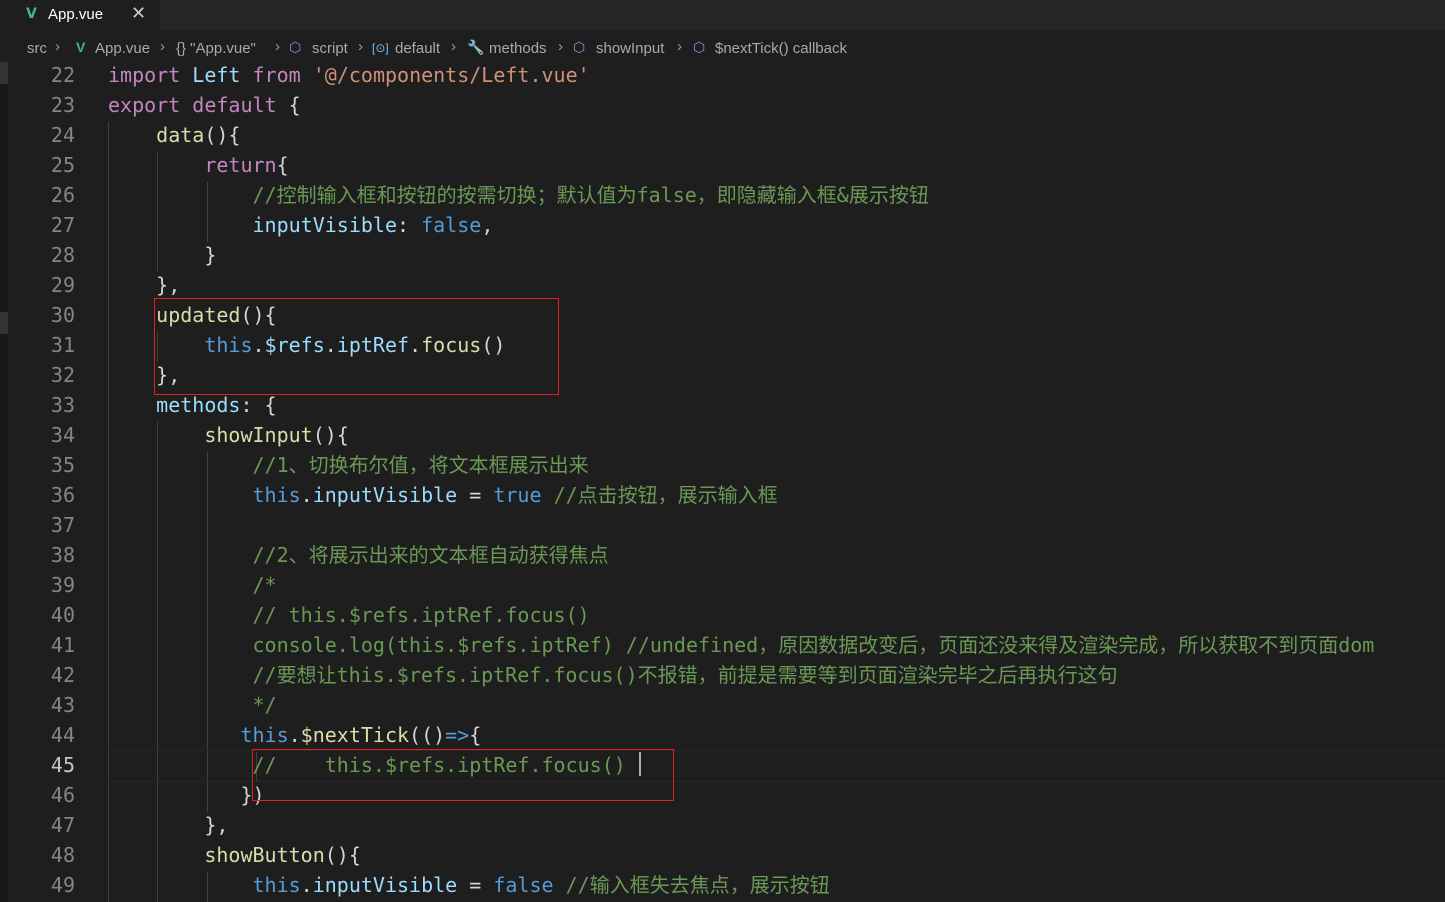 The height and width of the screenshot is (902, 1445). What do you see at coordinates (62, 885) in the screenshot?
I see `line-number: 49` at bounding box center [62, 885].